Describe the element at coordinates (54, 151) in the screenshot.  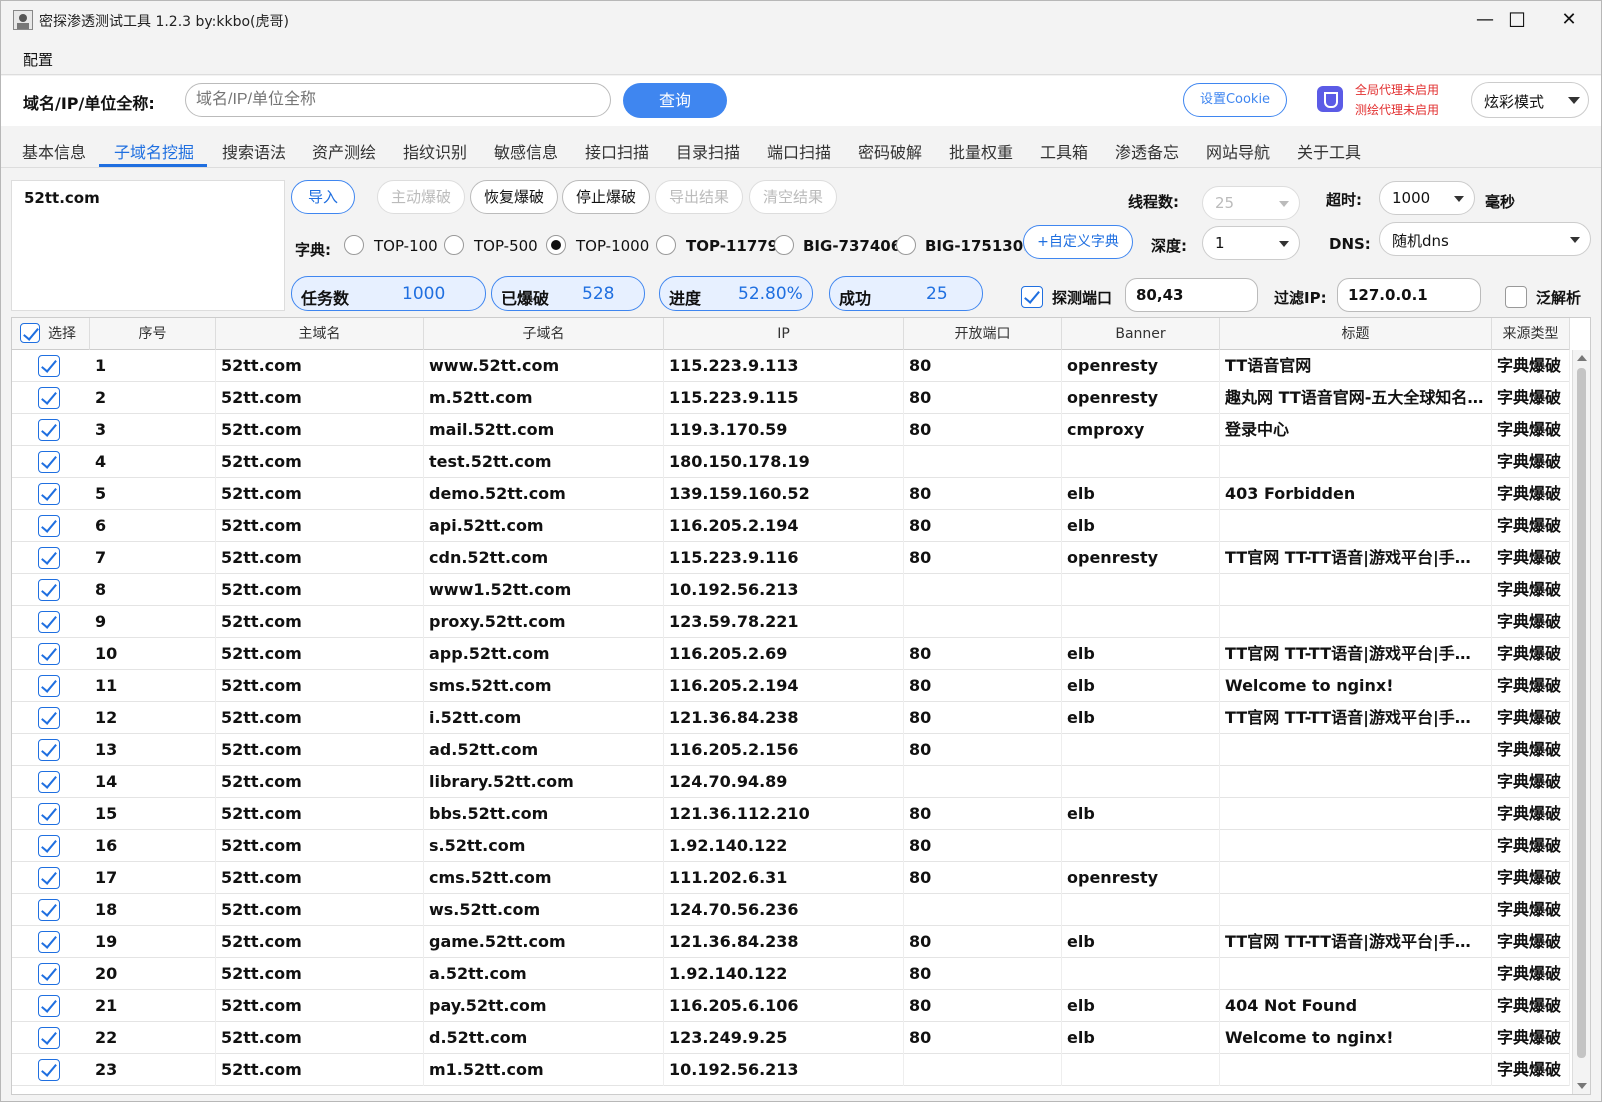
I see `tab-basic-info: 基本信息` at that location.